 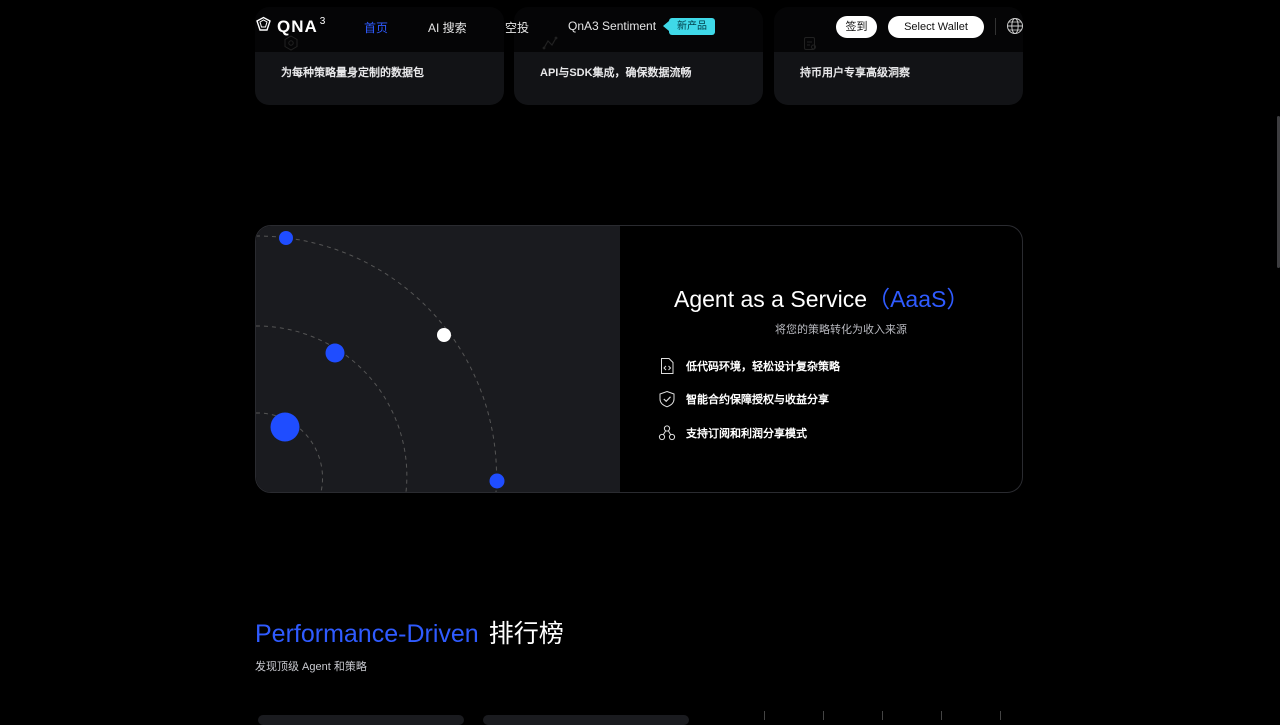 What do you see at coordinates (447, 27) in the screenshot?
I see `nav-ai-search: AI 搜索` at bounding box center [447, 27].